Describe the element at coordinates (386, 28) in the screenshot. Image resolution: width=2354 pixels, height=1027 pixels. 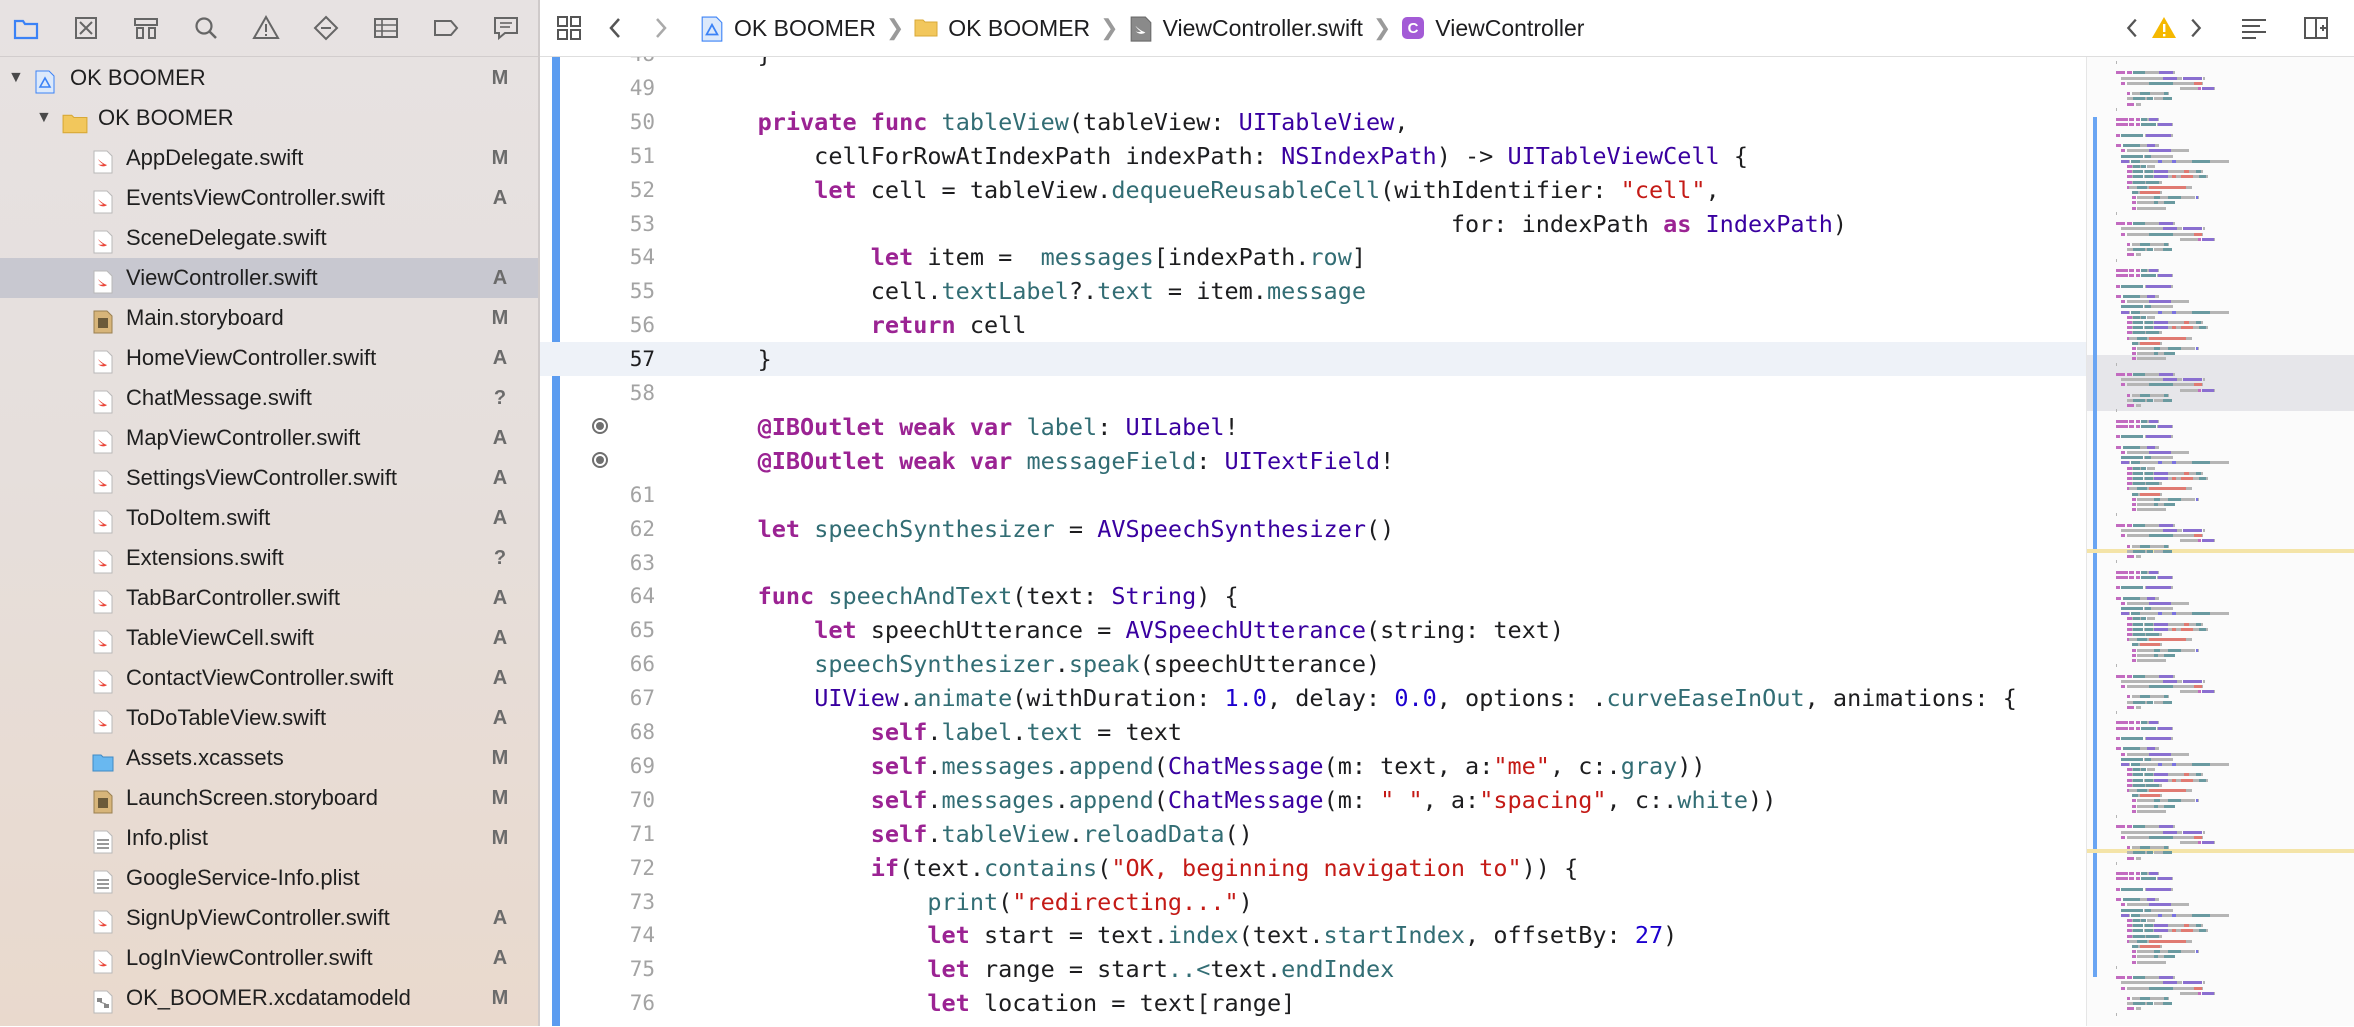
I see `debug-icon` at that location.